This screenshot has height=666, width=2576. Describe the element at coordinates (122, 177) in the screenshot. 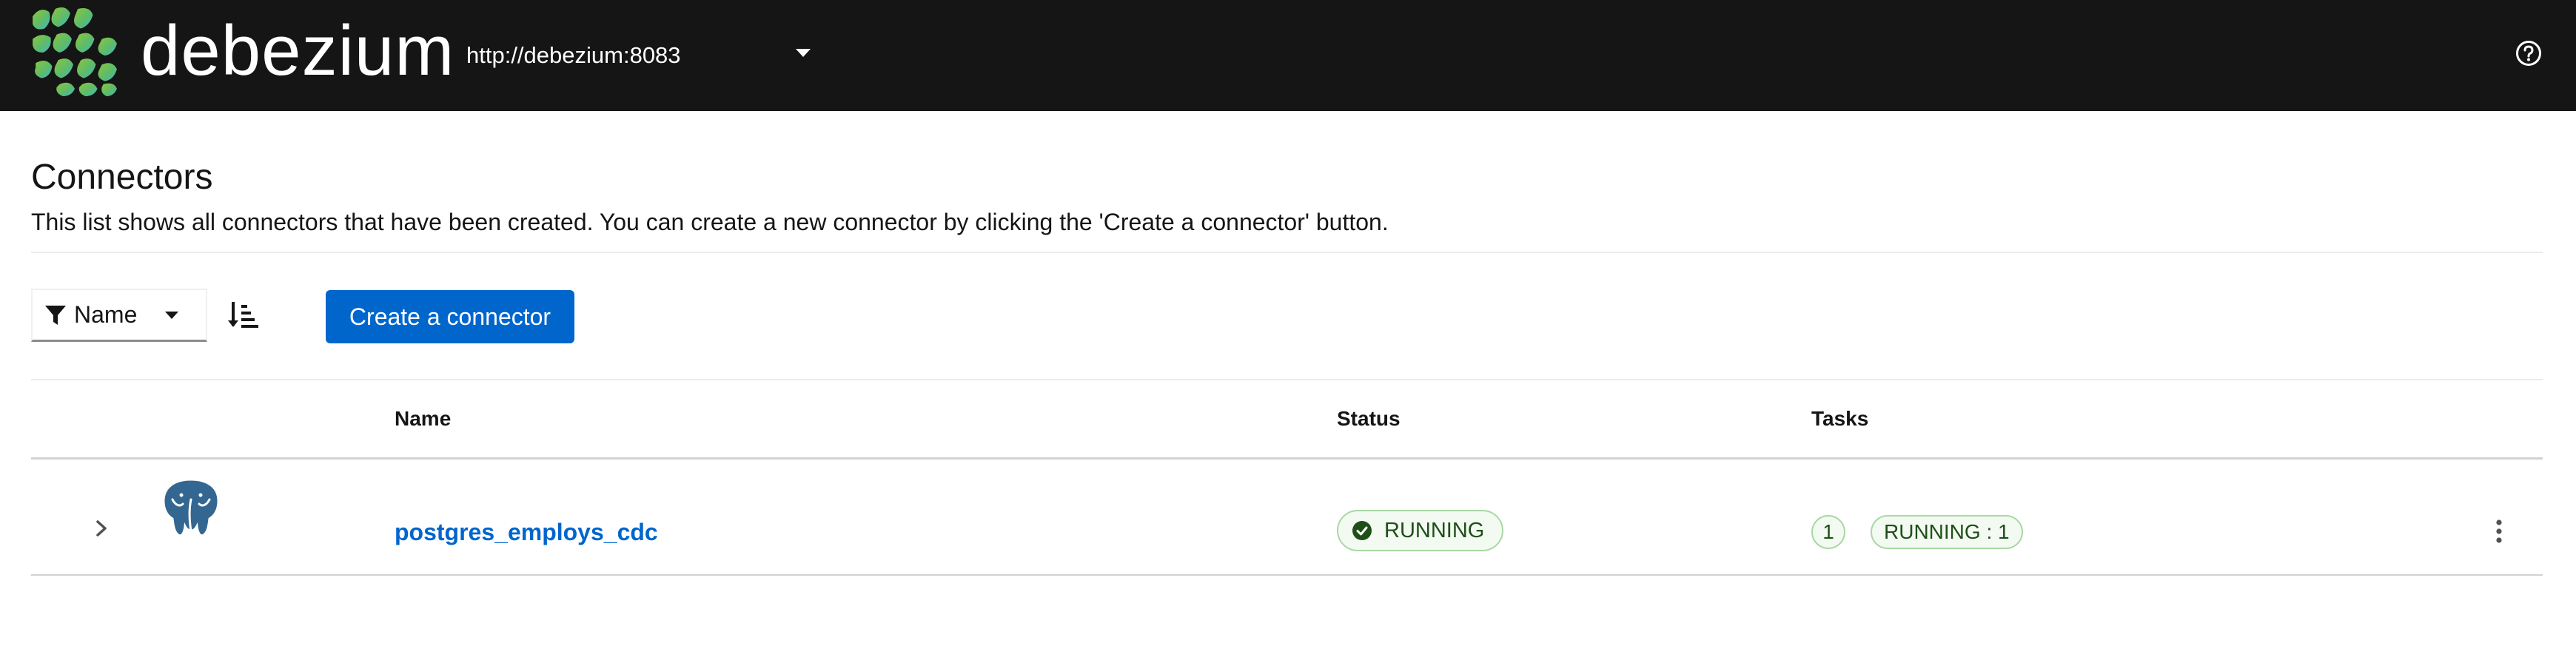

I see `page-title: Connectors` at that location.